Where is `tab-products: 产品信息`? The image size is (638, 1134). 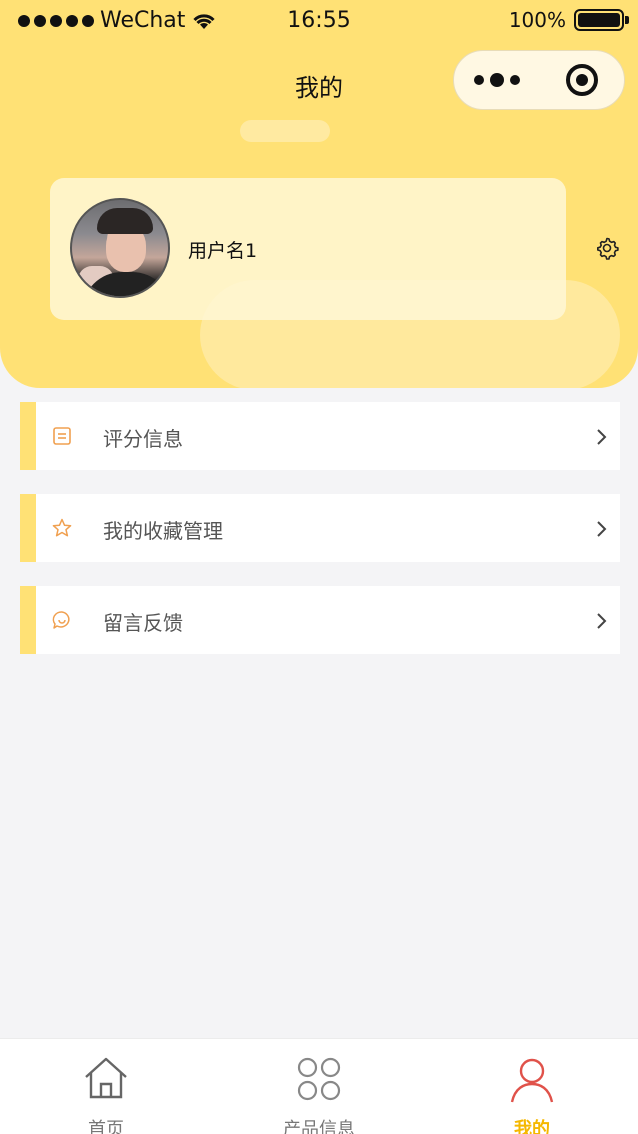 tab-products: 产品信息 is located at coordinates (319, 1086).